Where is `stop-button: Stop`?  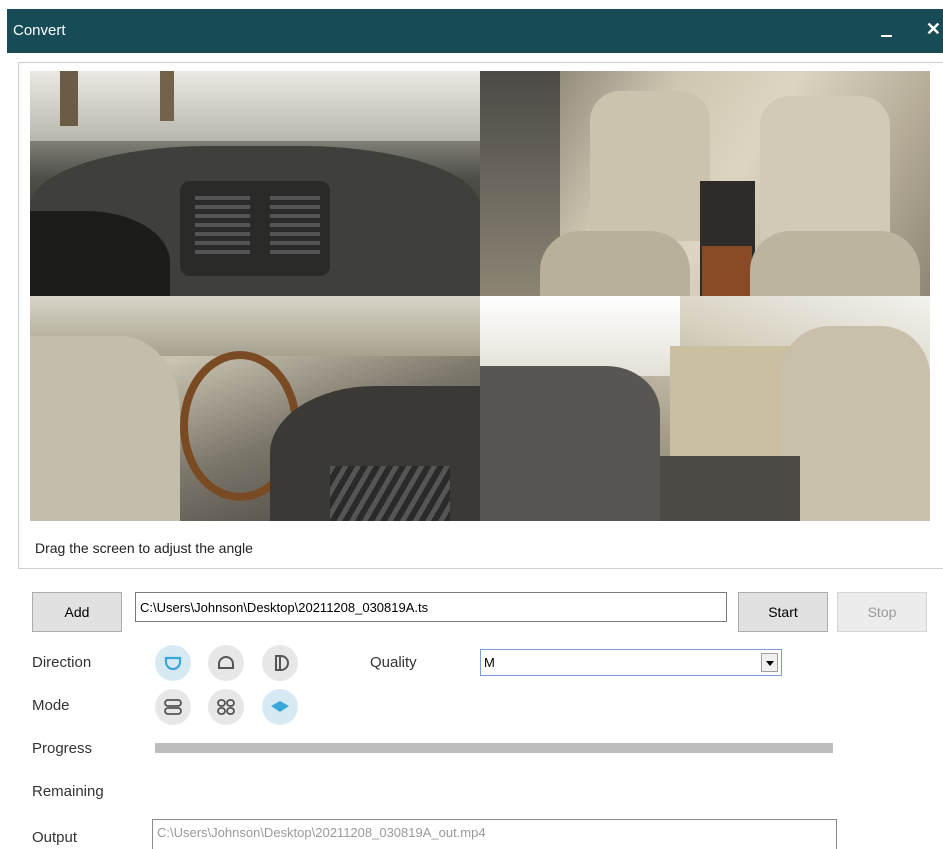
stop-button: Stop is located at coordinates (882, 612).